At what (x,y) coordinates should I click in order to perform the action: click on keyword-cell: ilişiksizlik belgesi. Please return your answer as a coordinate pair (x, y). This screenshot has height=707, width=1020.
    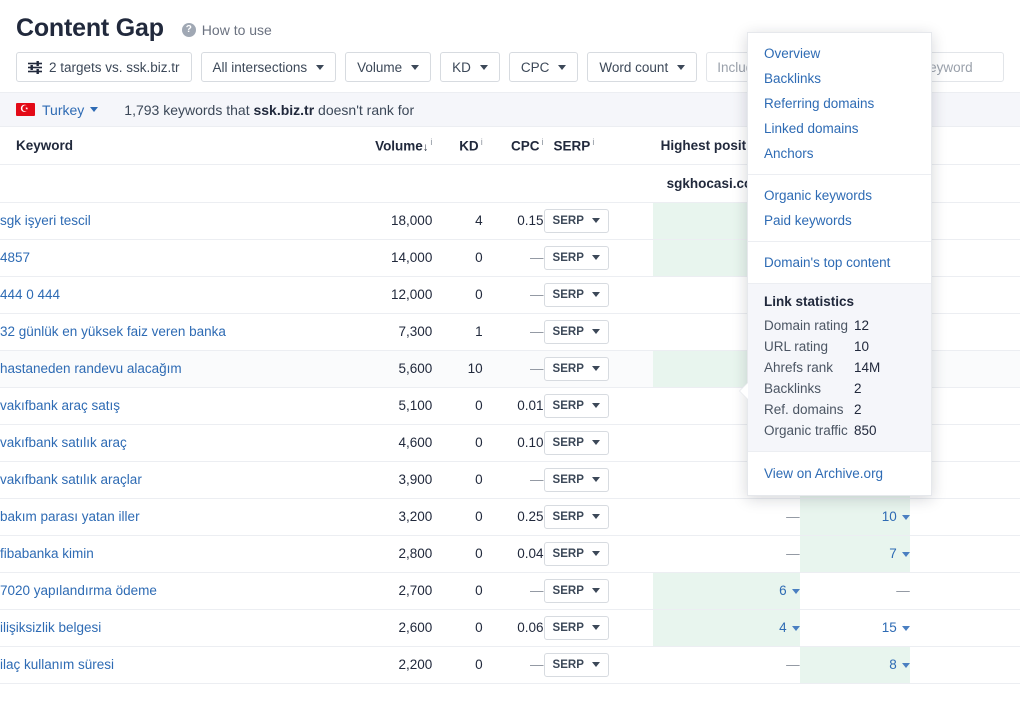
    Looking at the image, I should click on (168, 628).